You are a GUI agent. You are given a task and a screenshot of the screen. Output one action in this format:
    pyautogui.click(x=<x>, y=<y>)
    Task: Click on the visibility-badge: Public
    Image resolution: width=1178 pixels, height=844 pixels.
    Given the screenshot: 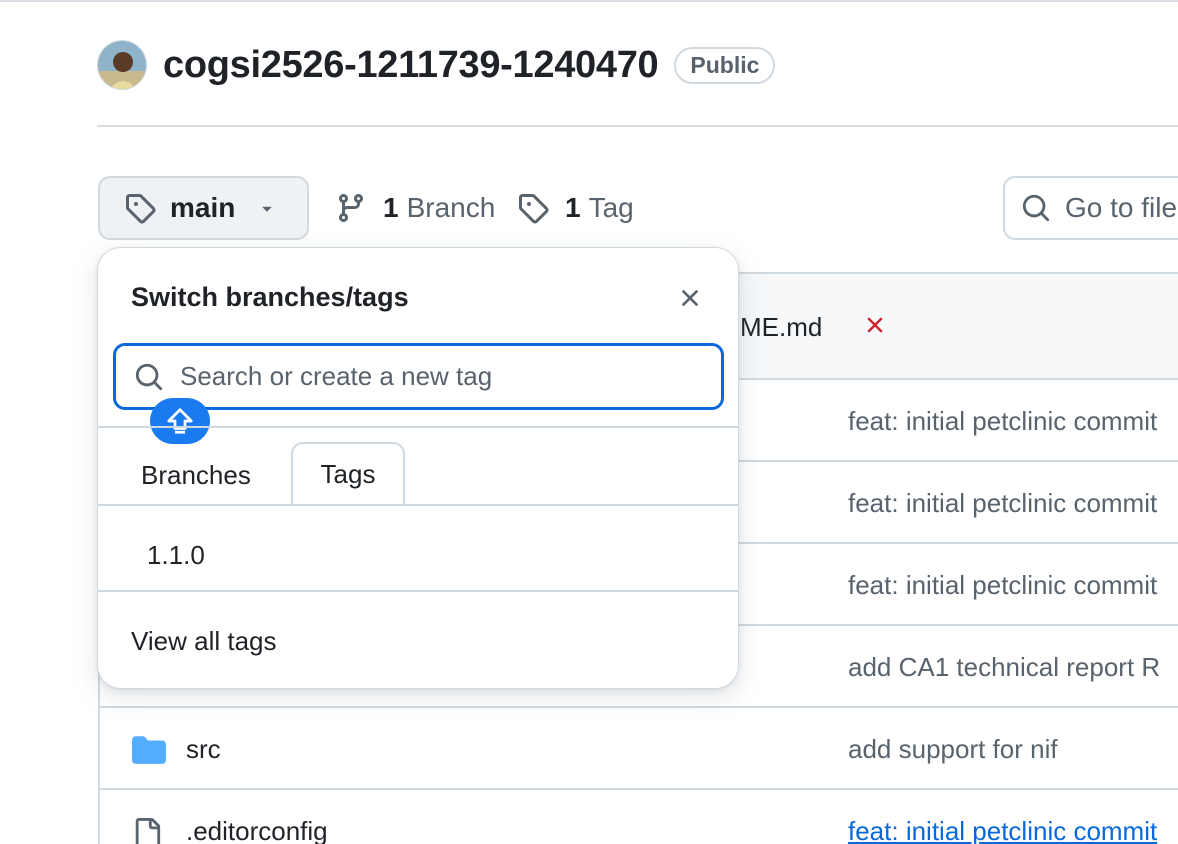 What is the action you would take?
    pyautogui.click(x=725, y=65)
    